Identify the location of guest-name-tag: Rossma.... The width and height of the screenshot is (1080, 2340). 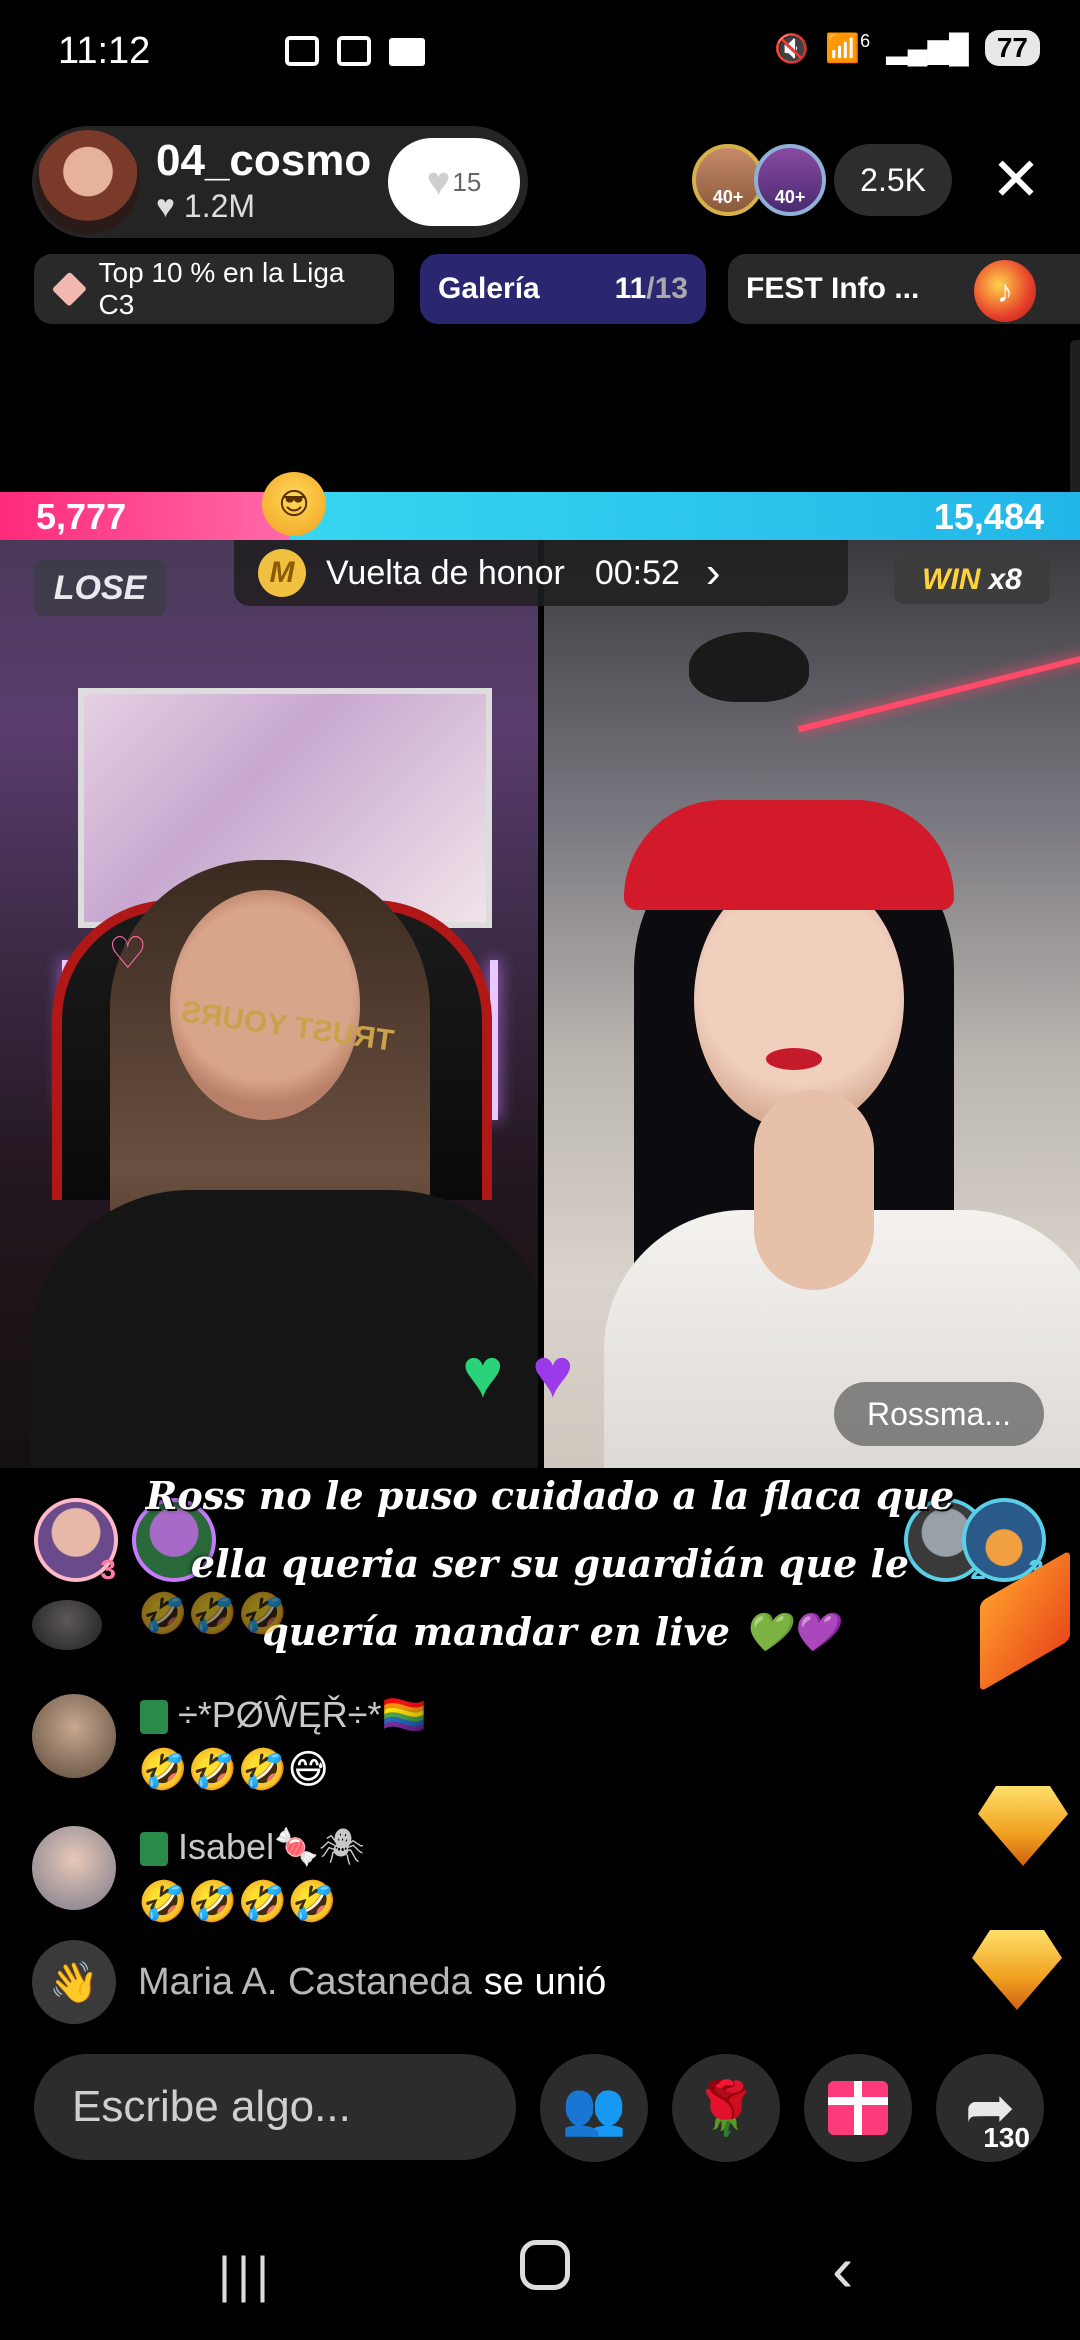
(939, 1414).